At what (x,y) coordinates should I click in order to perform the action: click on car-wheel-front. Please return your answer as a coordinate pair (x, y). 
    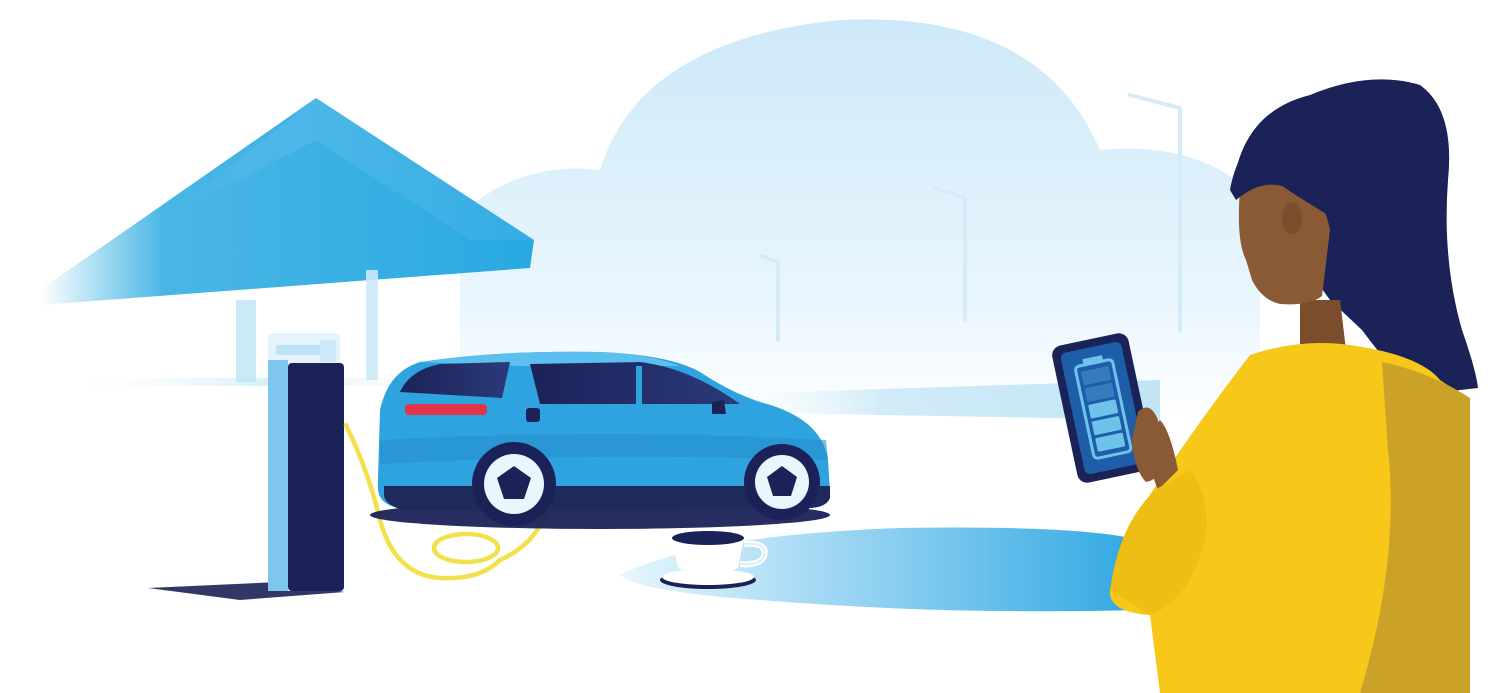
    Looking at the image, I should click on (782, 482).